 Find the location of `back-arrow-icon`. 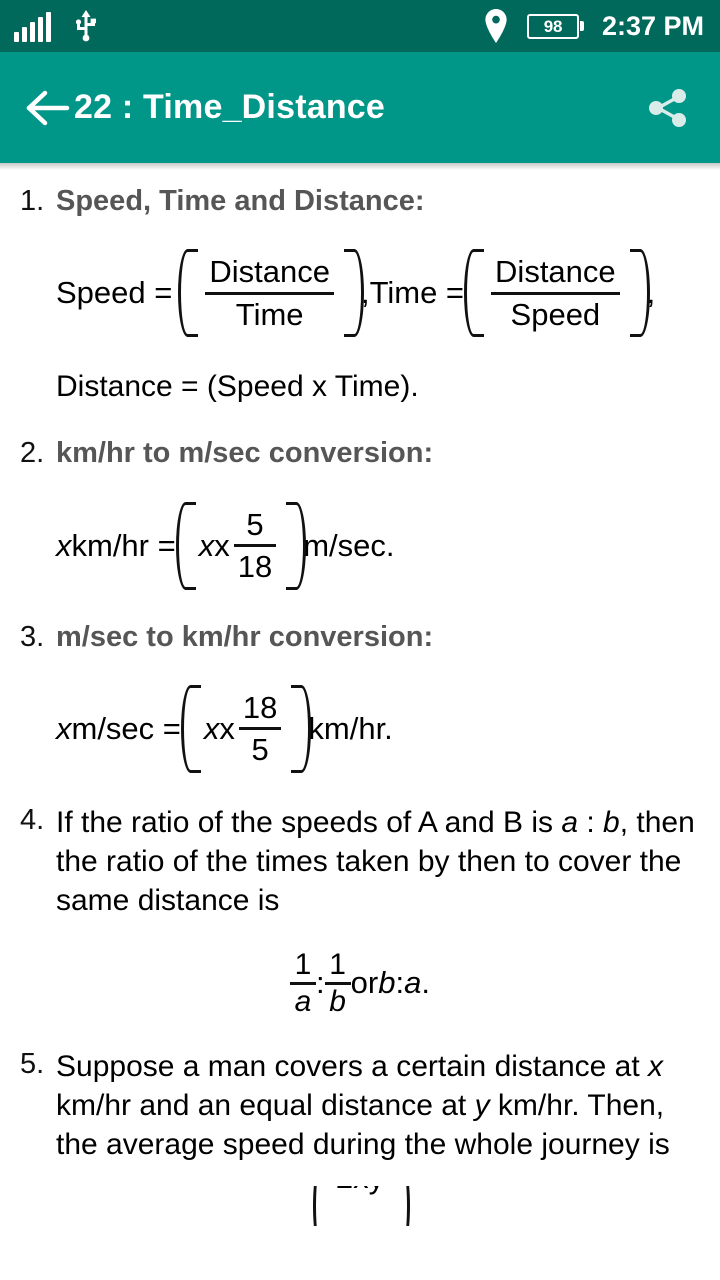

back-arrow-icon is located at coordinates (48, 108).